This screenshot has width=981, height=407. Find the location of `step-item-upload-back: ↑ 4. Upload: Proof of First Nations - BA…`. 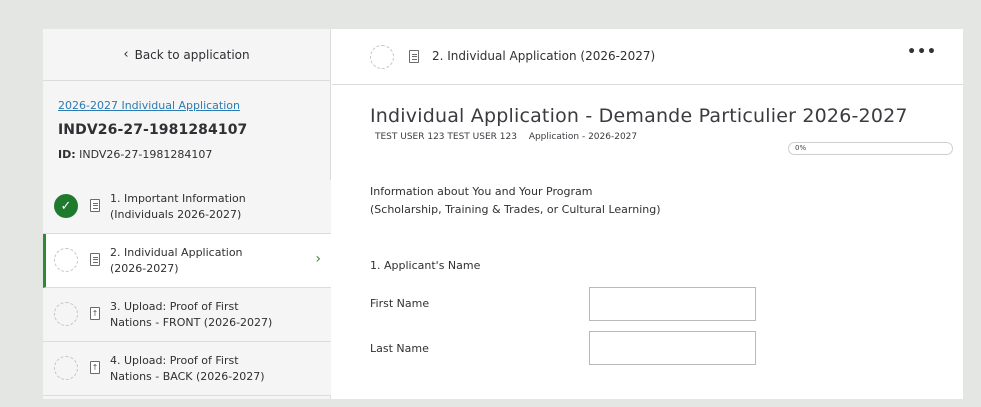

step-item-upload-back: ↑ 4. Upload: Proof of First Nations - BA… is located at coordinates (187, 369).